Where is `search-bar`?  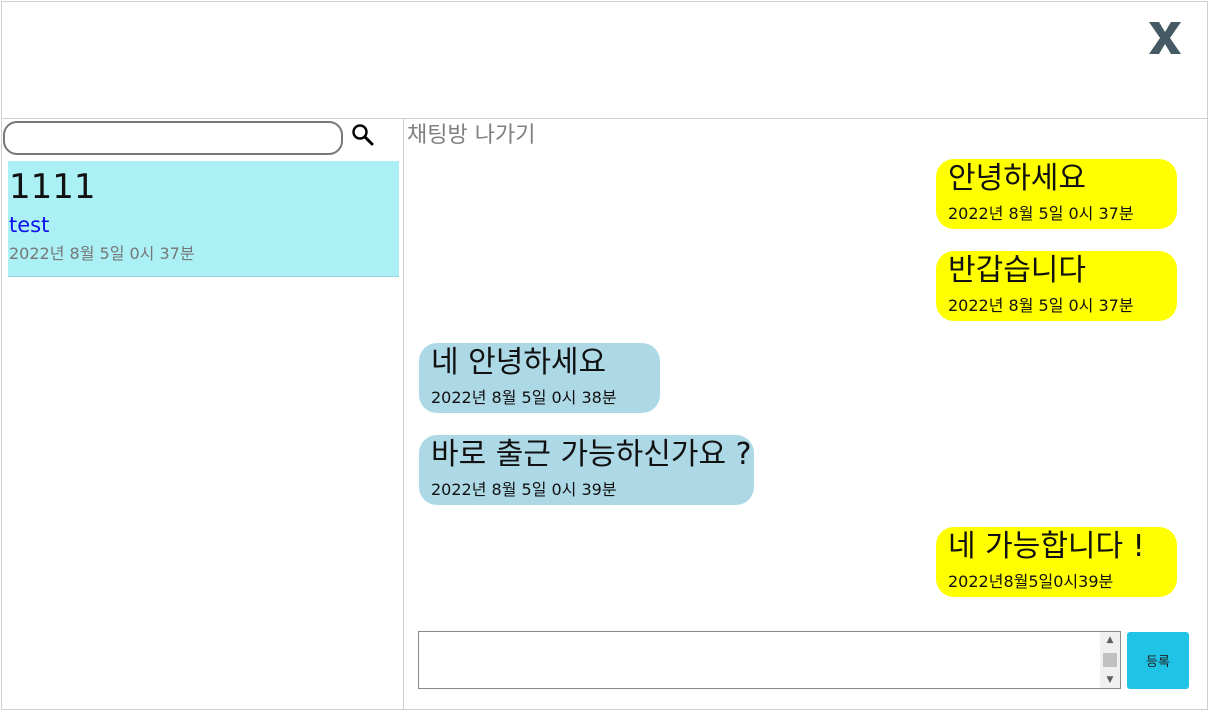
search-bar is located at coordinates (198, 139).